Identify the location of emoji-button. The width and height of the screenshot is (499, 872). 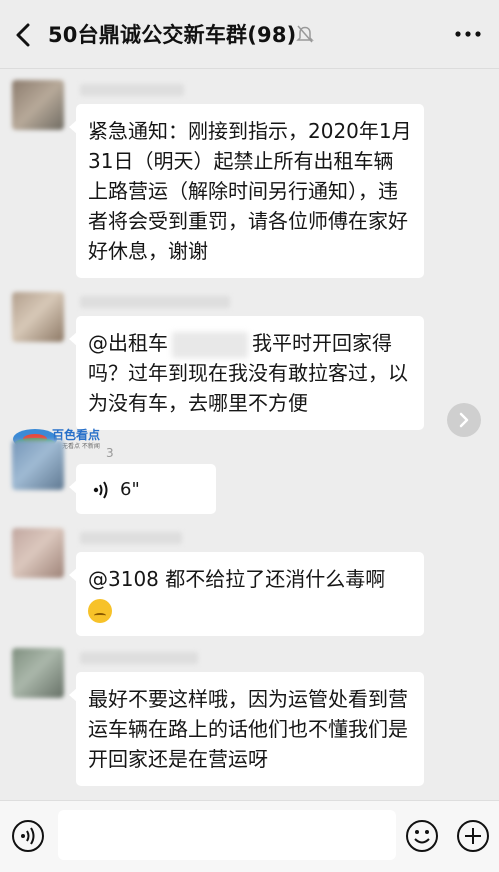
(422, 838).